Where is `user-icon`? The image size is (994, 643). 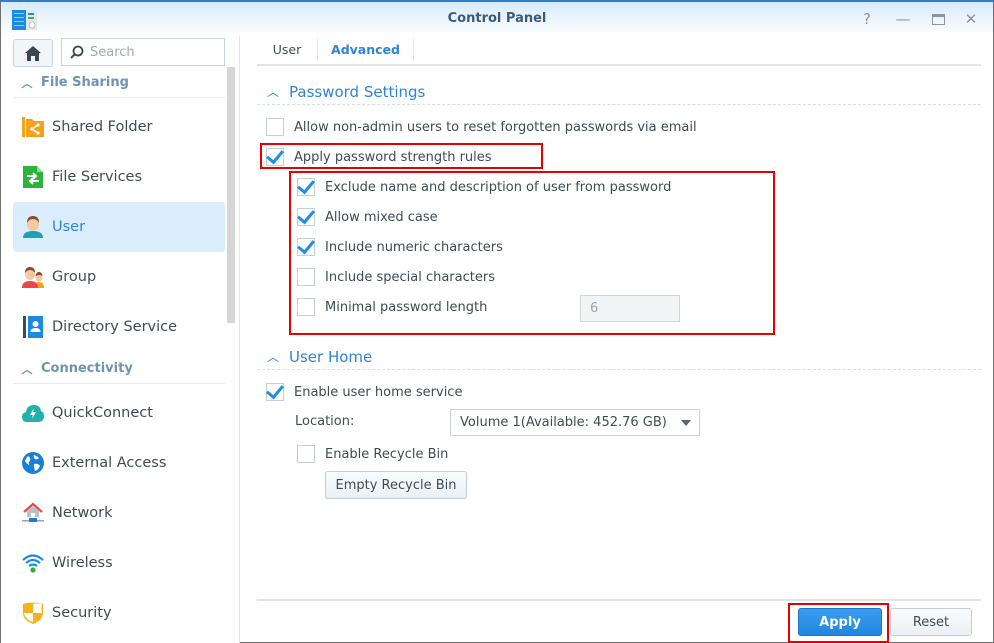
user-icon is located at coordinates (33, 227).